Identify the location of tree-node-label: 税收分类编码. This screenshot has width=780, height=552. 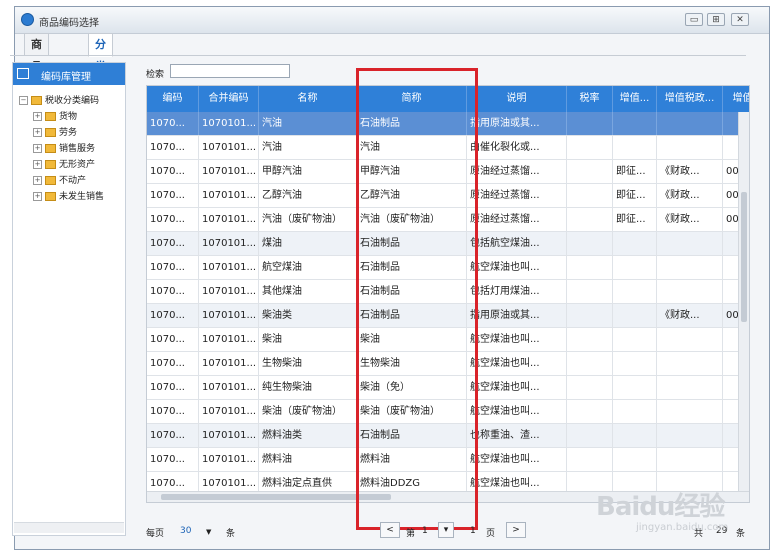
(72, 101).